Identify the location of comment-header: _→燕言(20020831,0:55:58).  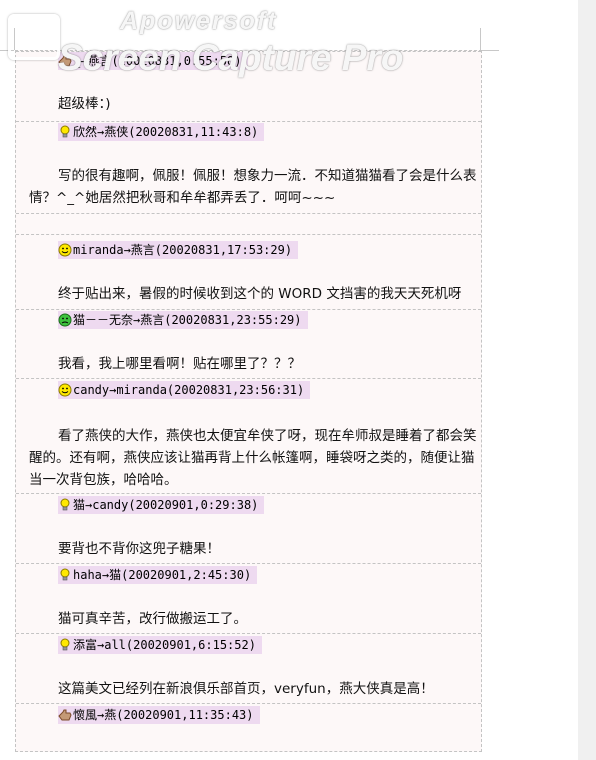
(153, 61).